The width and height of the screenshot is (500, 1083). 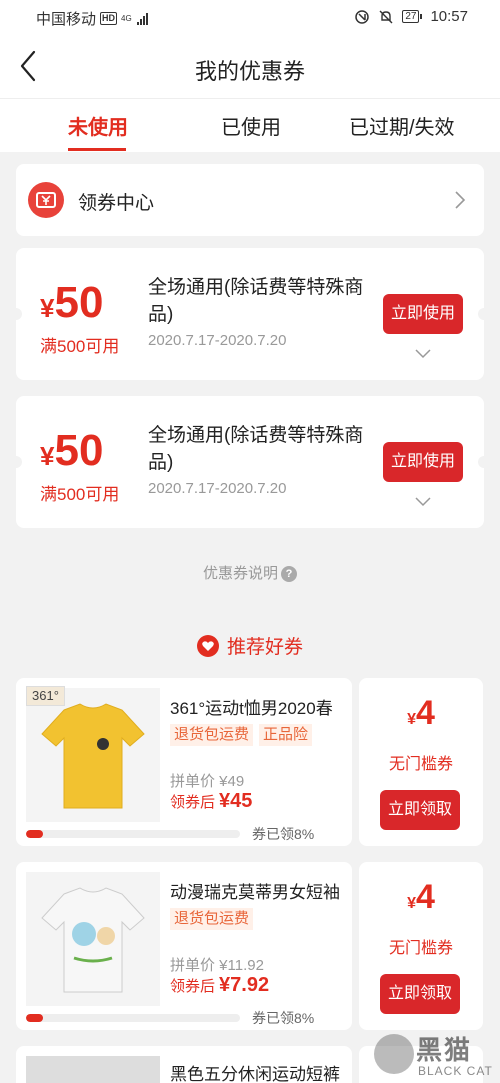 What do you see at coordinates (460, 200) in the screenshot?
I see `chevron-right-icon` at bounding box center [460, 200].